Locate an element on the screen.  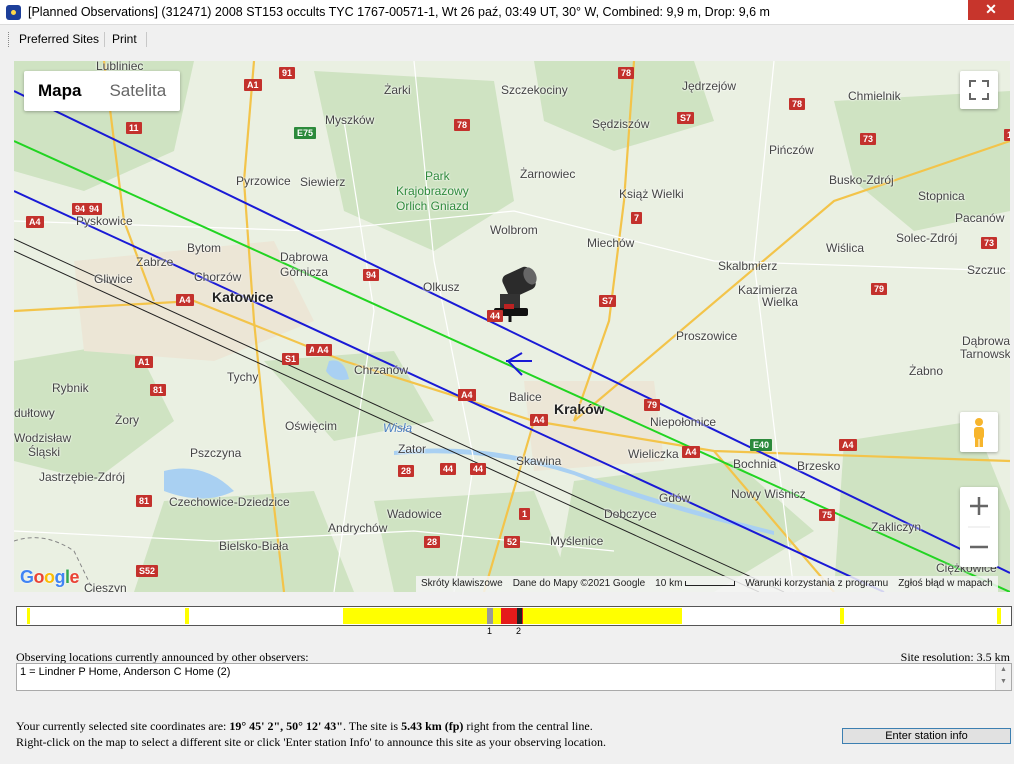
place-label: Dąbrowa is located at coordinates (304, 257).